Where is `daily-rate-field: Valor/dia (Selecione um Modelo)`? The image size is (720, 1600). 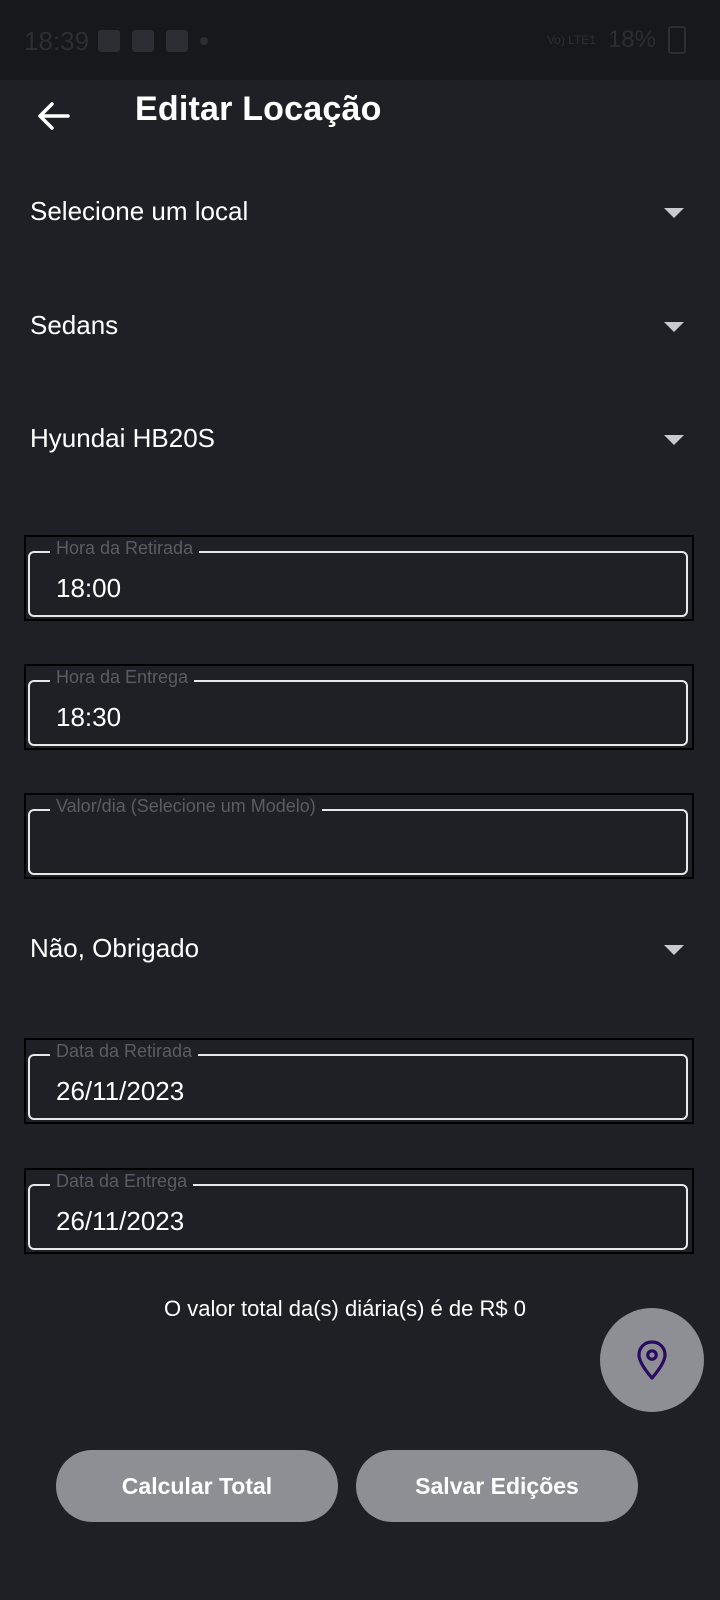
daily-rate-field: Valor/dia (Selecione um Modelo) is located at coordinates (359, 836).